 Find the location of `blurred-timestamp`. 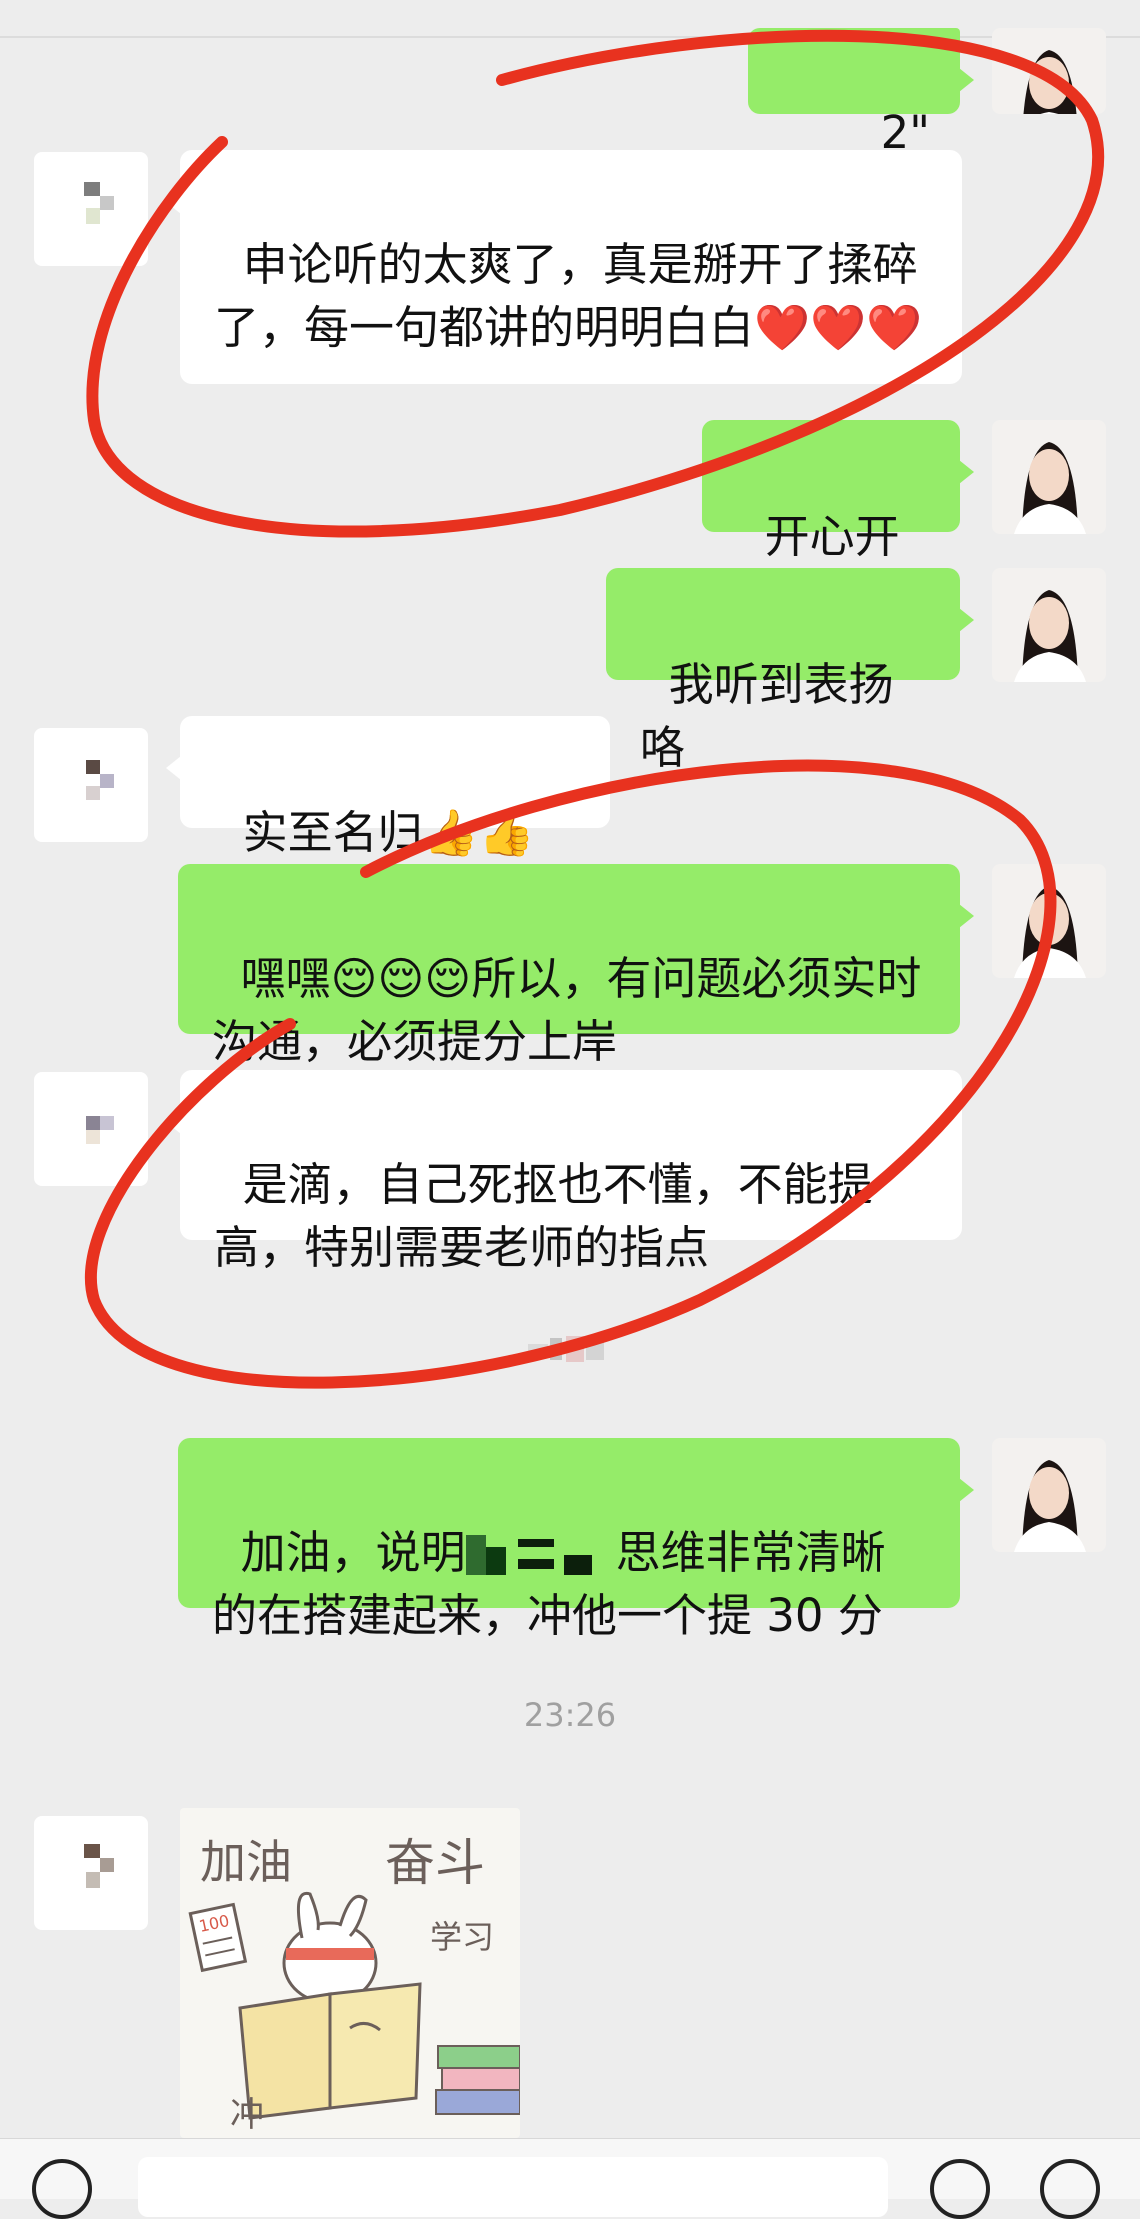

blurred-timestamp is located at coordinates (570, 1348).